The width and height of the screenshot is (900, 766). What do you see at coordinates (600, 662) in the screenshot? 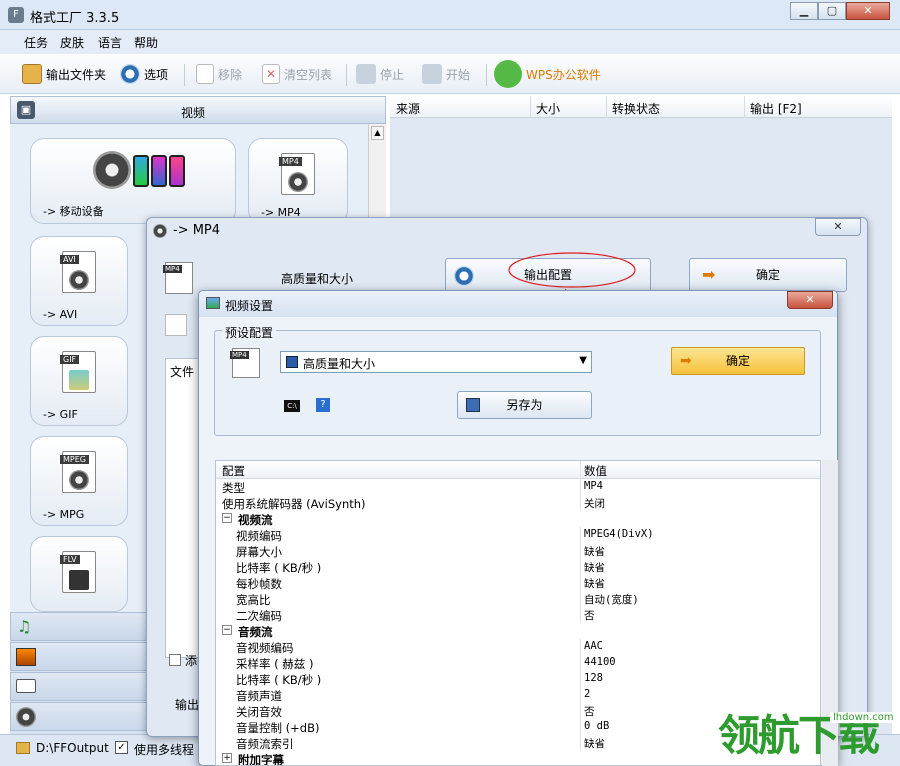
I see `grid-row-value: 44100` at bounding box center [600, 662].